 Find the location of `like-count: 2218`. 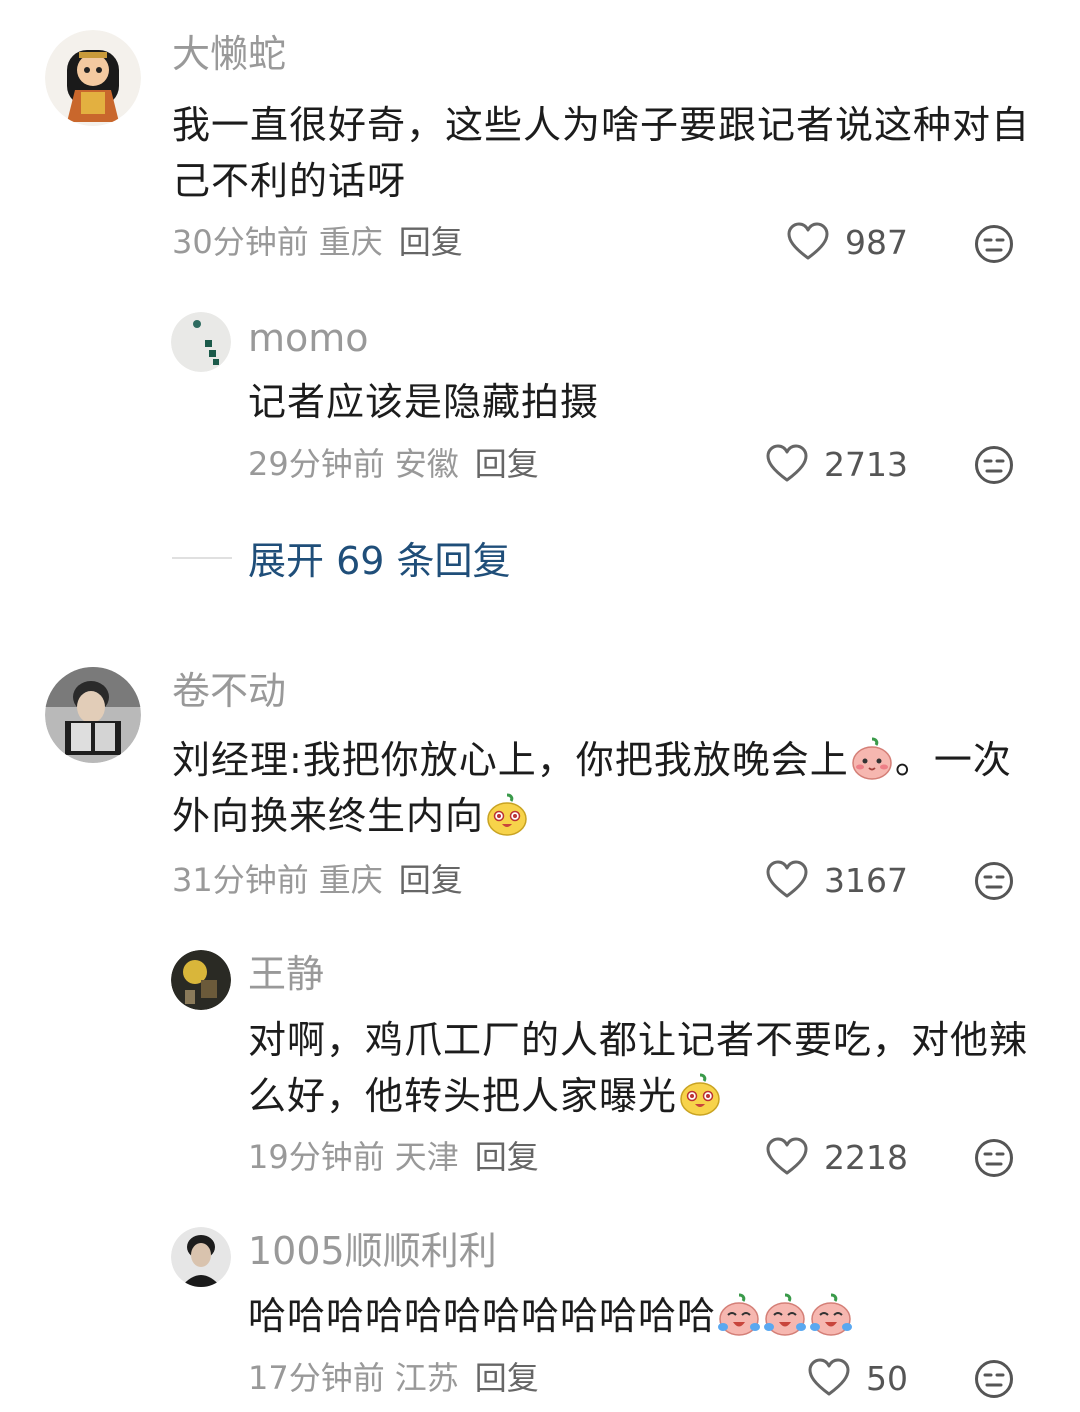

like-count: 2218 is located at coordinates (866, 1157).